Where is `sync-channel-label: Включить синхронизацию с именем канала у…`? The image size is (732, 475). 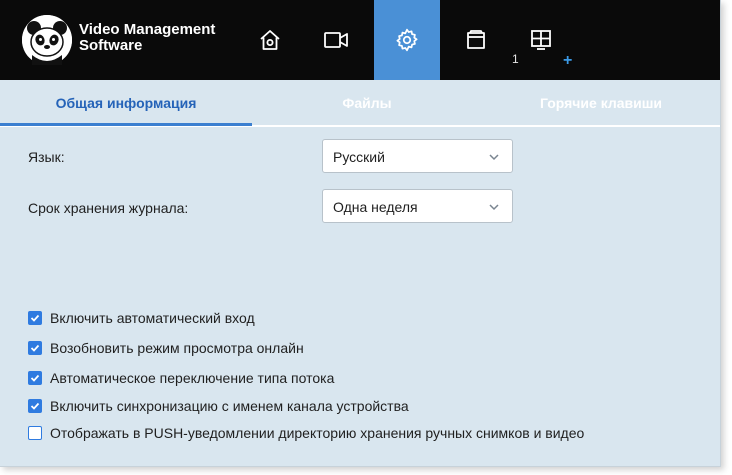 sync-channel-label: Включить синхронизацию с именем канала у… is located at coordinates (229, 406).